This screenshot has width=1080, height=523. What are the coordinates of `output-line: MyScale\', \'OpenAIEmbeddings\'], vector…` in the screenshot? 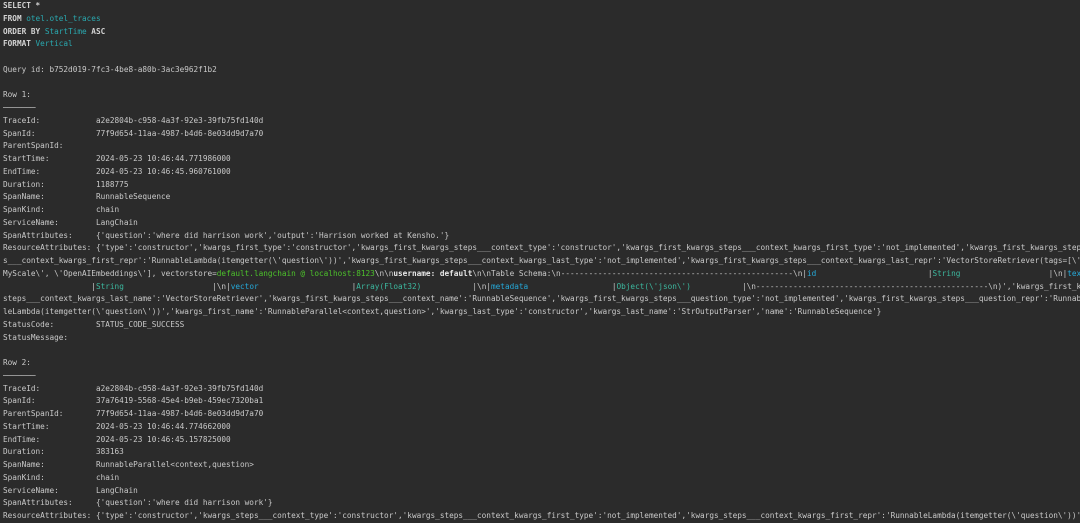 It's located at (541, 274).